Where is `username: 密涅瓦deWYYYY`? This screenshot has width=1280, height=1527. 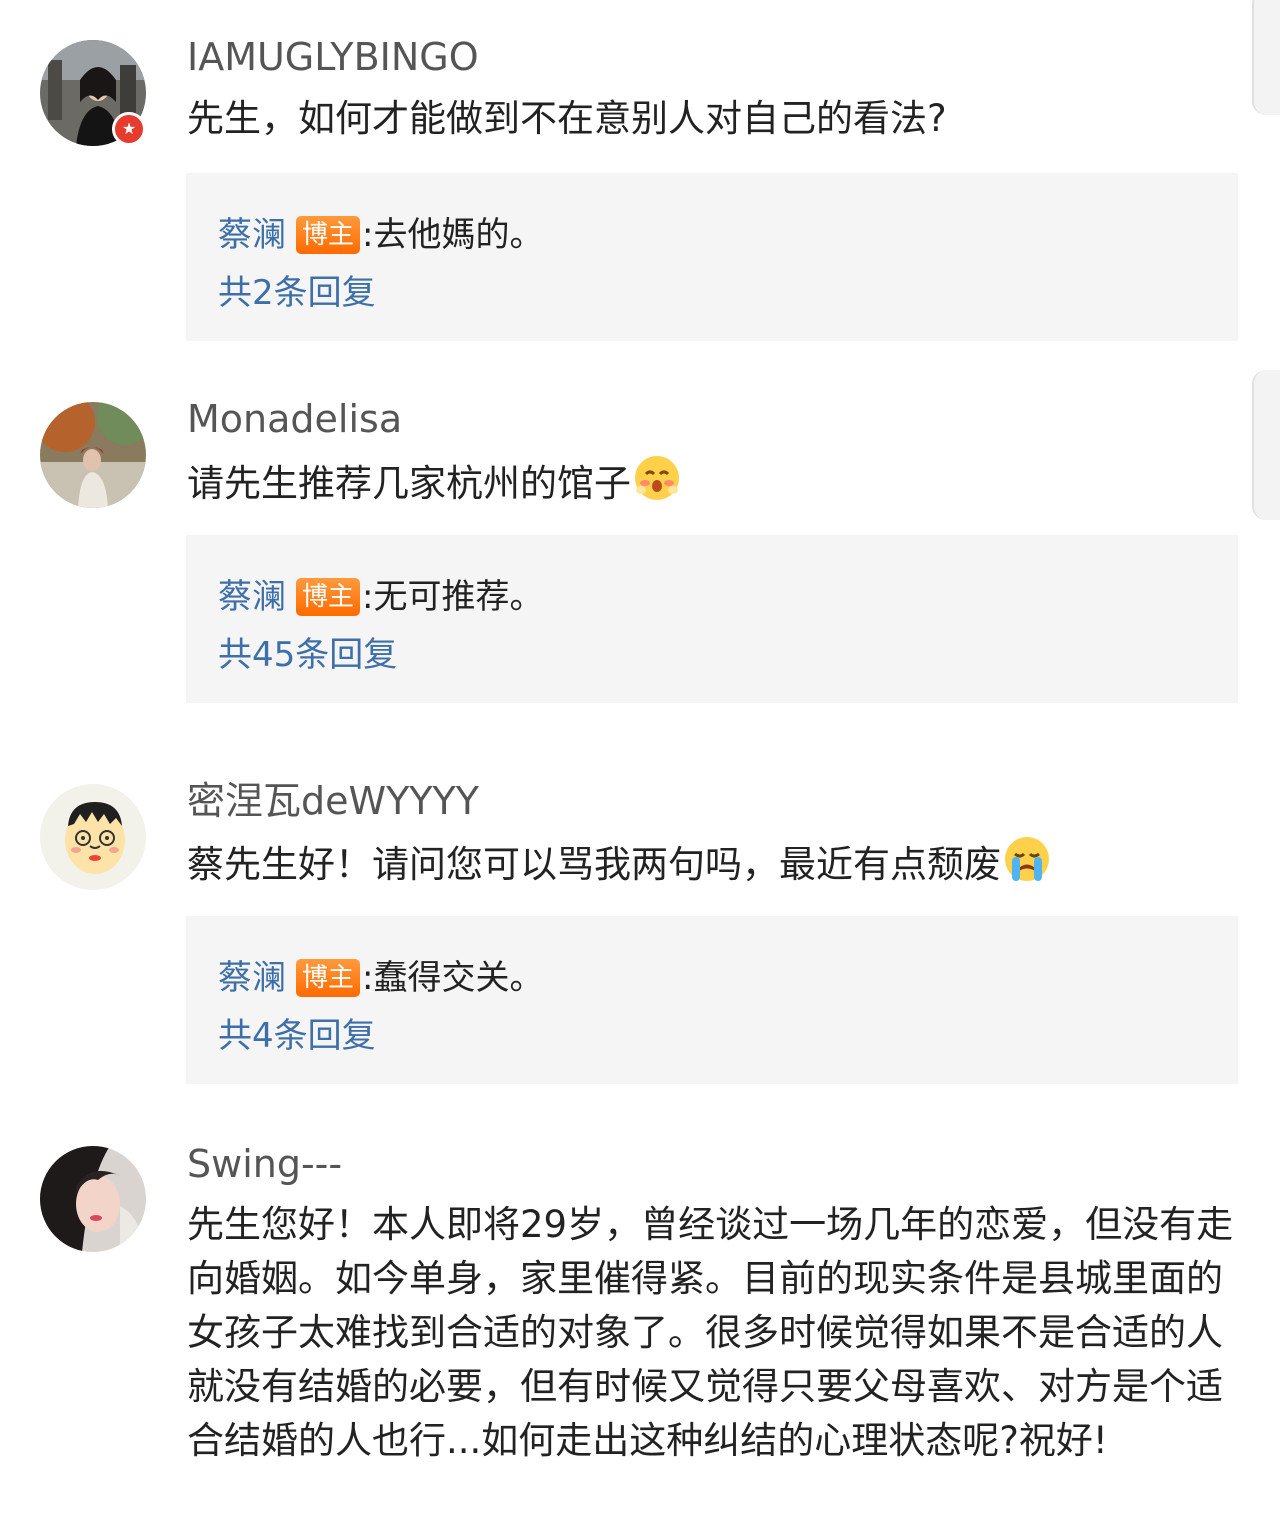
username: 密涅瓦deWYYYY is located at coordinates (333, 801).